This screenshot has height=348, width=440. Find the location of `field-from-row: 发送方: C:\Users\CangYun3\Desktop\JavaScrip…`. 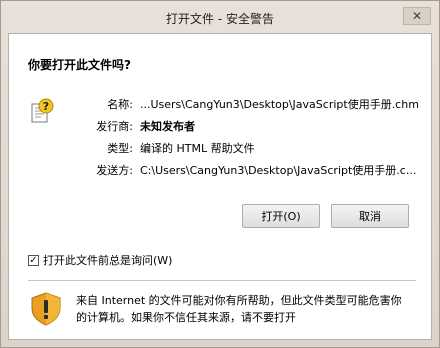

field-from-row: 发送方: C:\Users\CangYun3\Desktop\JavaScrip… is located at coordinates (221, 170).